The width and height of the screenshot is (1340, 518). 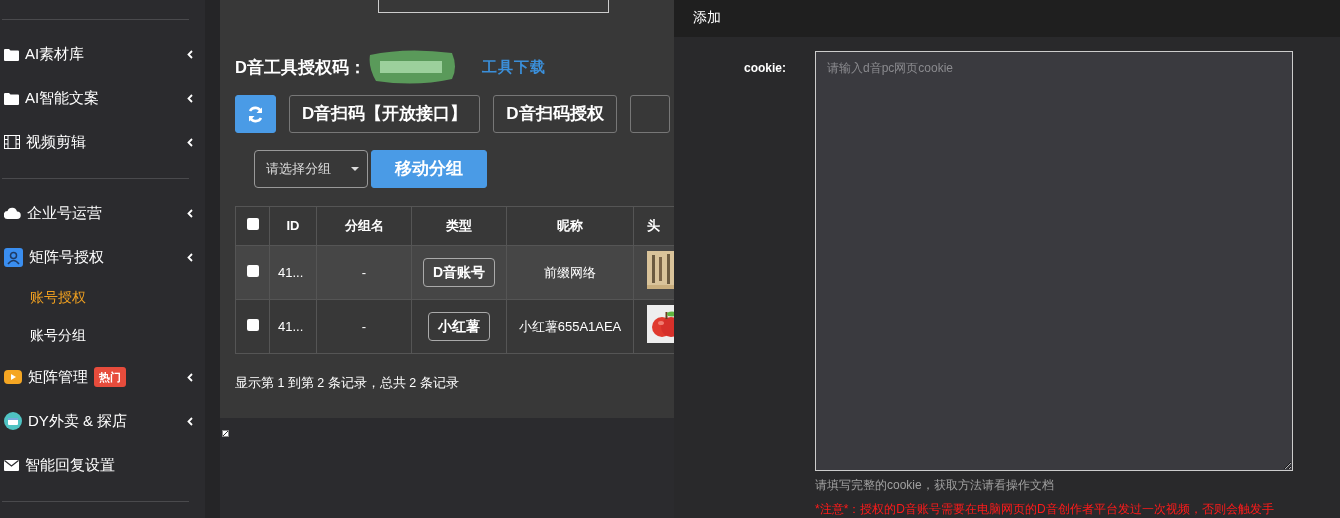 What do you see at coordinates (56, 141) in the screenshot?
I see `sidebar-label: 视频剪辑` at bounding box center [56, 141].